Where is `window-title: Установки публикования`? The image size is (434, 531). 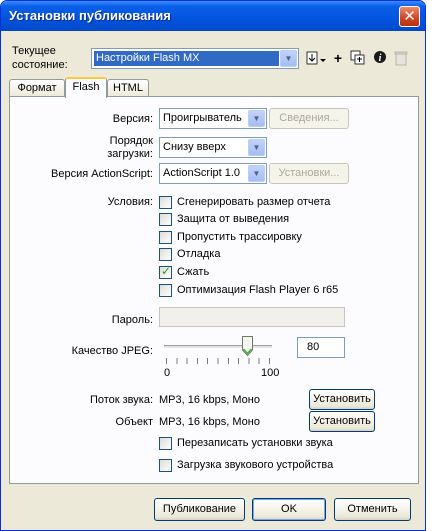
window-title: Установки публикования is located at coordinates (90, 15).